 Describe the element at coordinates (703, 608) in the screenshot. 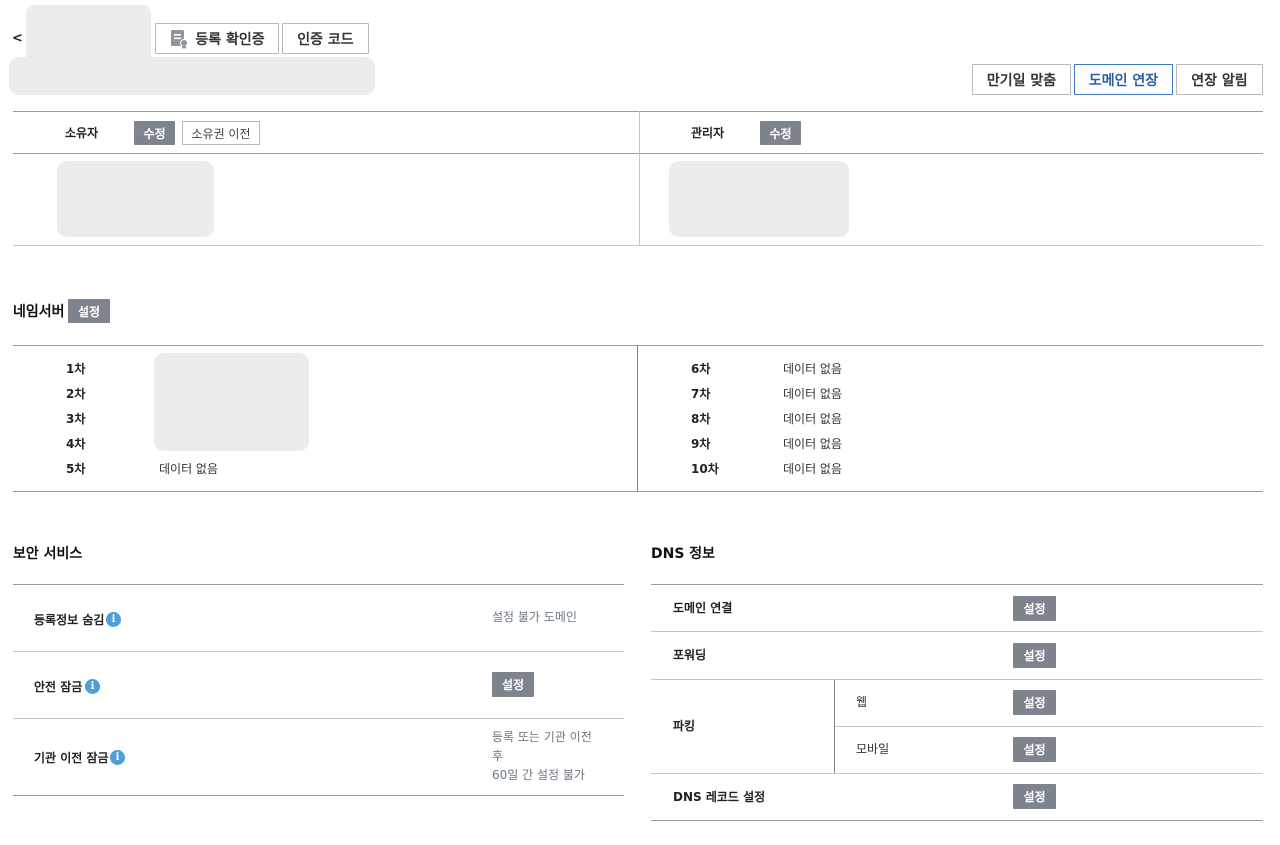

I see `domain-connect-label: 도메인 연결` at that location.